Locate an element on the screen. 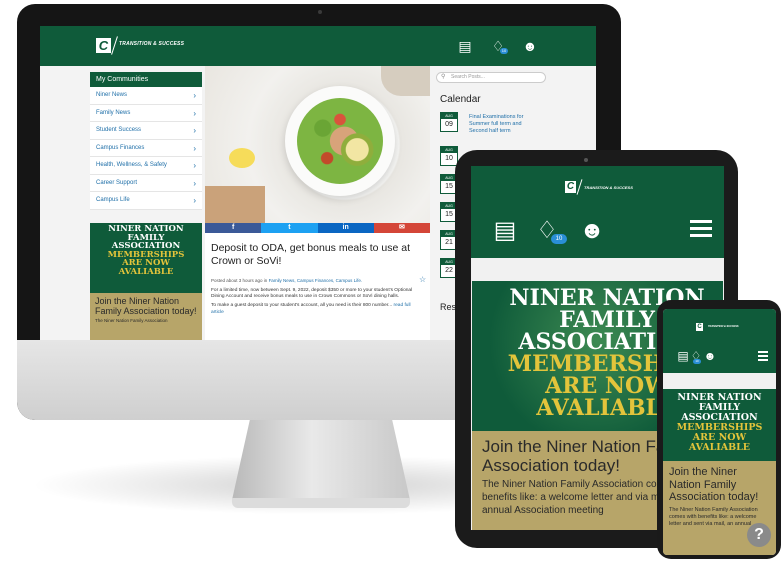  calendar-day: 09 is located at coordinates (449, 124).